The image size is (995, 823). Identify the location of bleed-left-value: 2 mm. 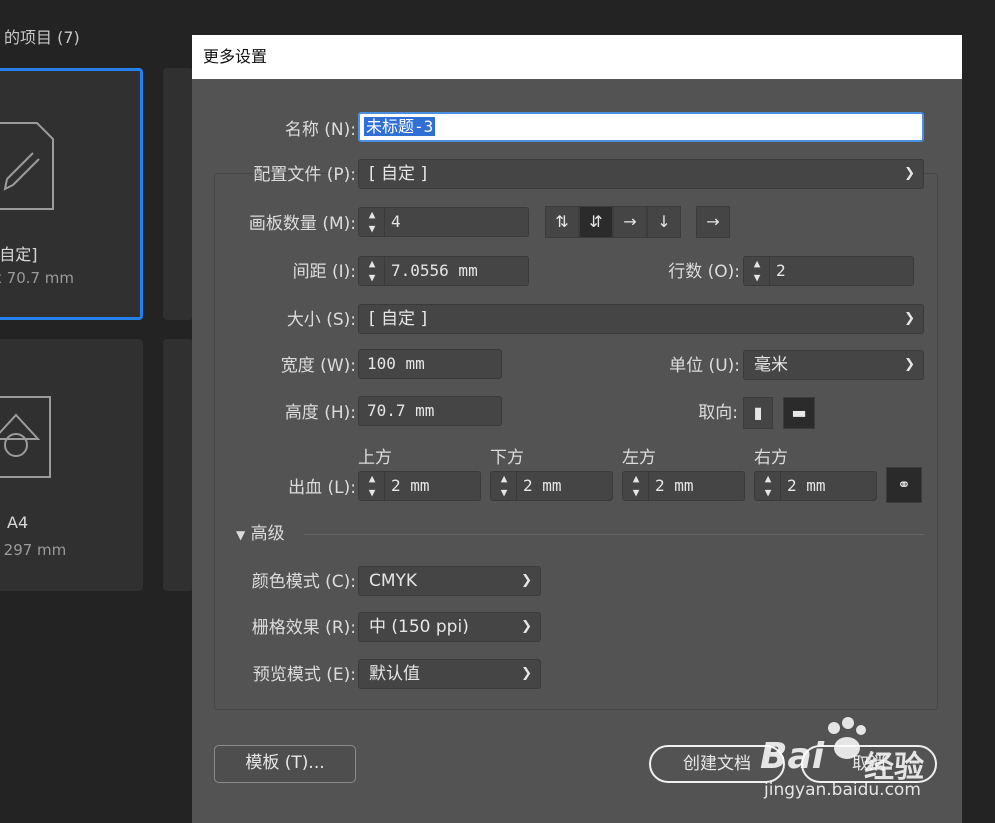
(674, 485).